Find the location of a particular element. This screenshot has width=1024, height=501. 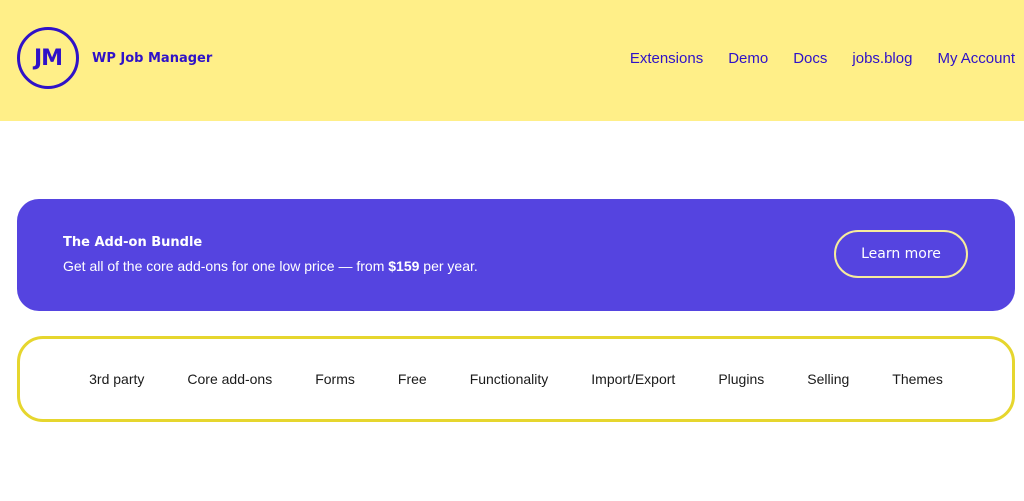

category-functionality: Functionality is located at coordinates (509, 379).